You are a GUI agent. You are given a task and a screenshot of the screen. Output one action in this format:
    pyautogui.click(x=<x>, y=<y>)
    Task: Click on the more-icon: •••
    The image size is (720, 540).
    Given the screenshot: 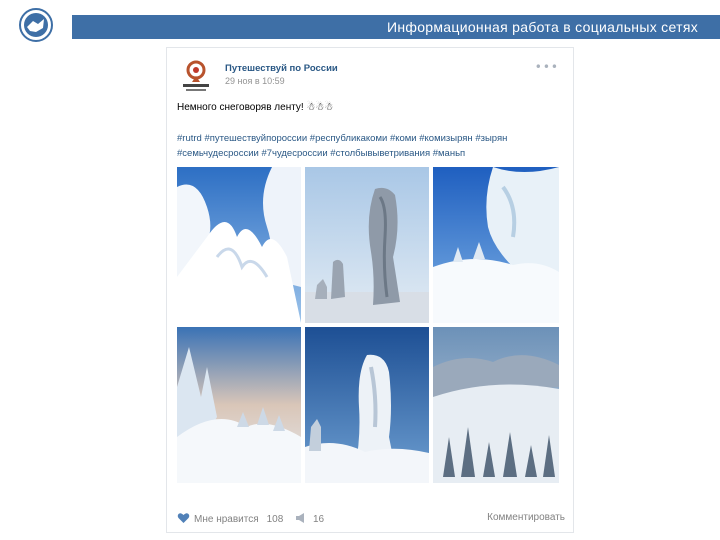 What is the action you would take?
    pyautogui.click(x=547, y=67)
    